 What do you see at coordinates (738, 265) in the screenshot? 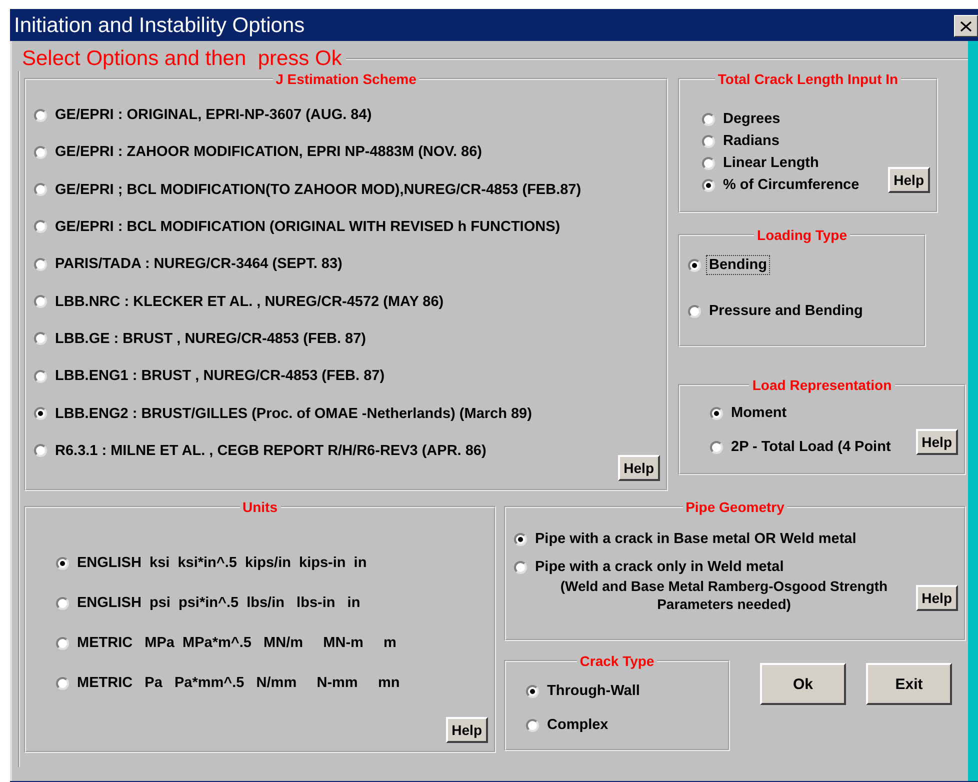
I see `option-label: Bending` at bounding box center [738, 265].